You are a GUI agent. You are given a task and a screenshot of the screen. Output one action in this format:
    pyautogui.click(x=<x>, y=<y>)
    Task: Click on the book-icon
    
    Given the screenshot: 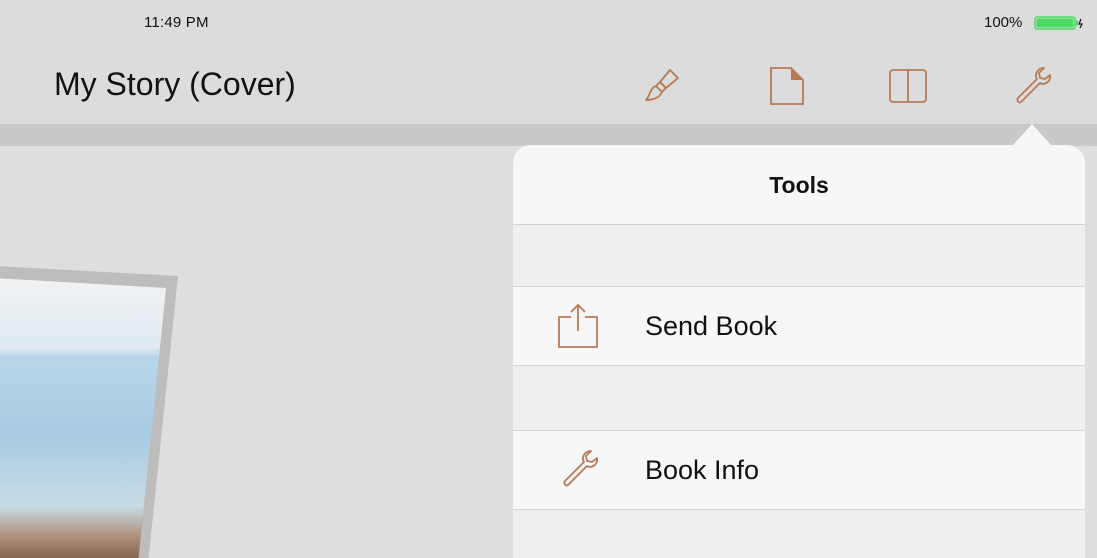 What is the action you would take?
    pyautogui.click(x=908, y=86)
    